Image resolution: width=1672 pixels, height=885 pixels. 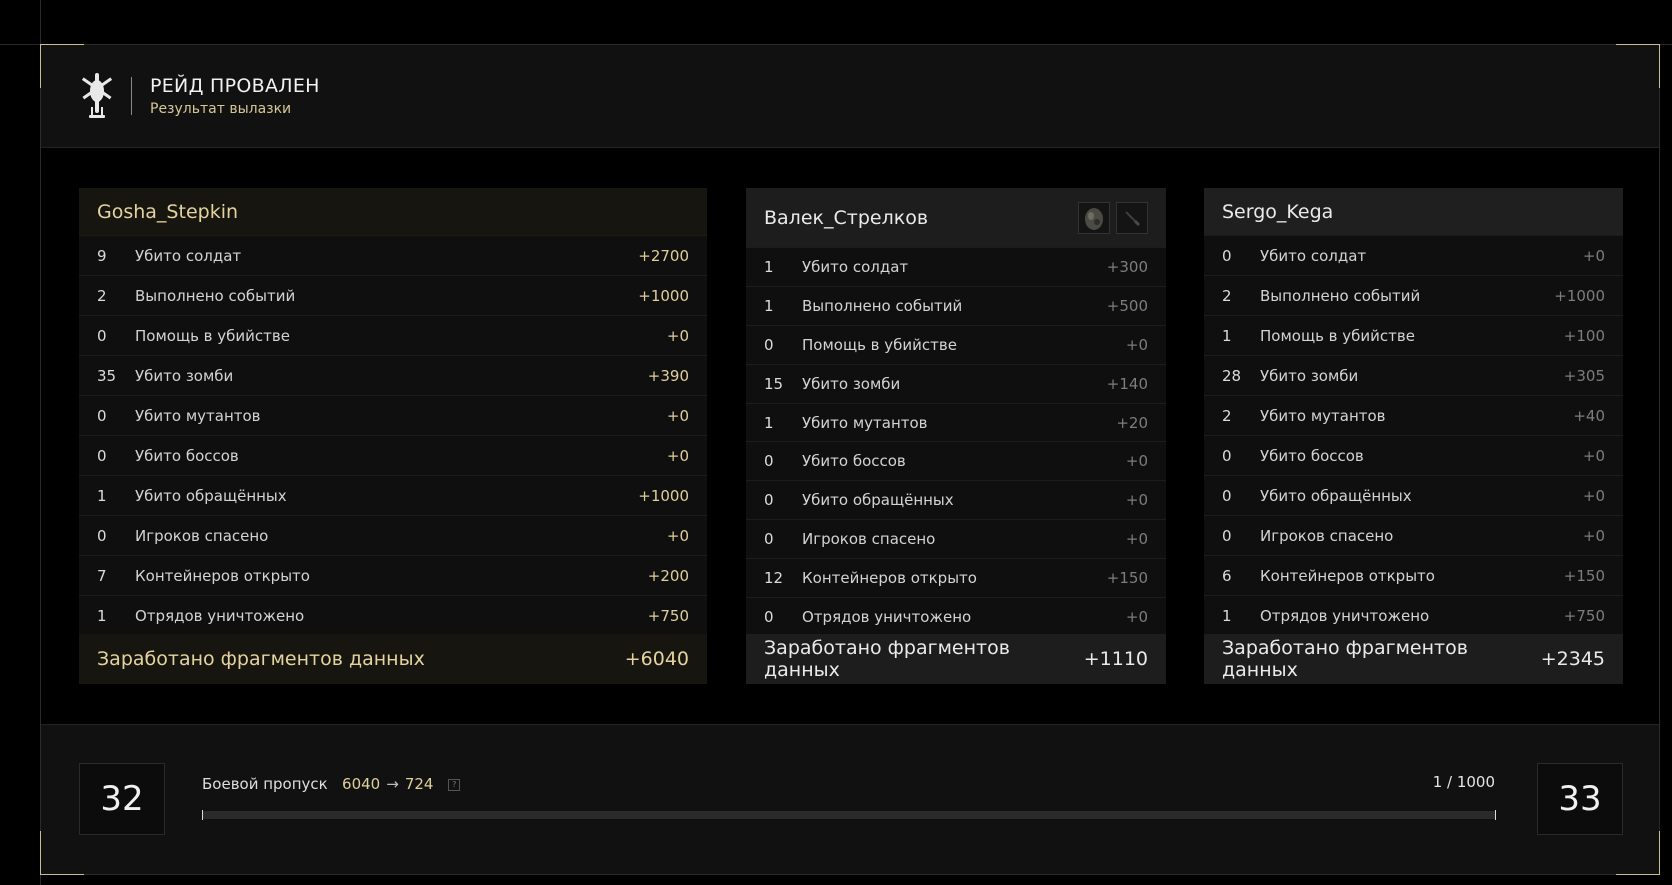 What do you see at coordinates (656, 659) in the screenshot?
I see `total-value: +6040` at bounding box center [656, 659].